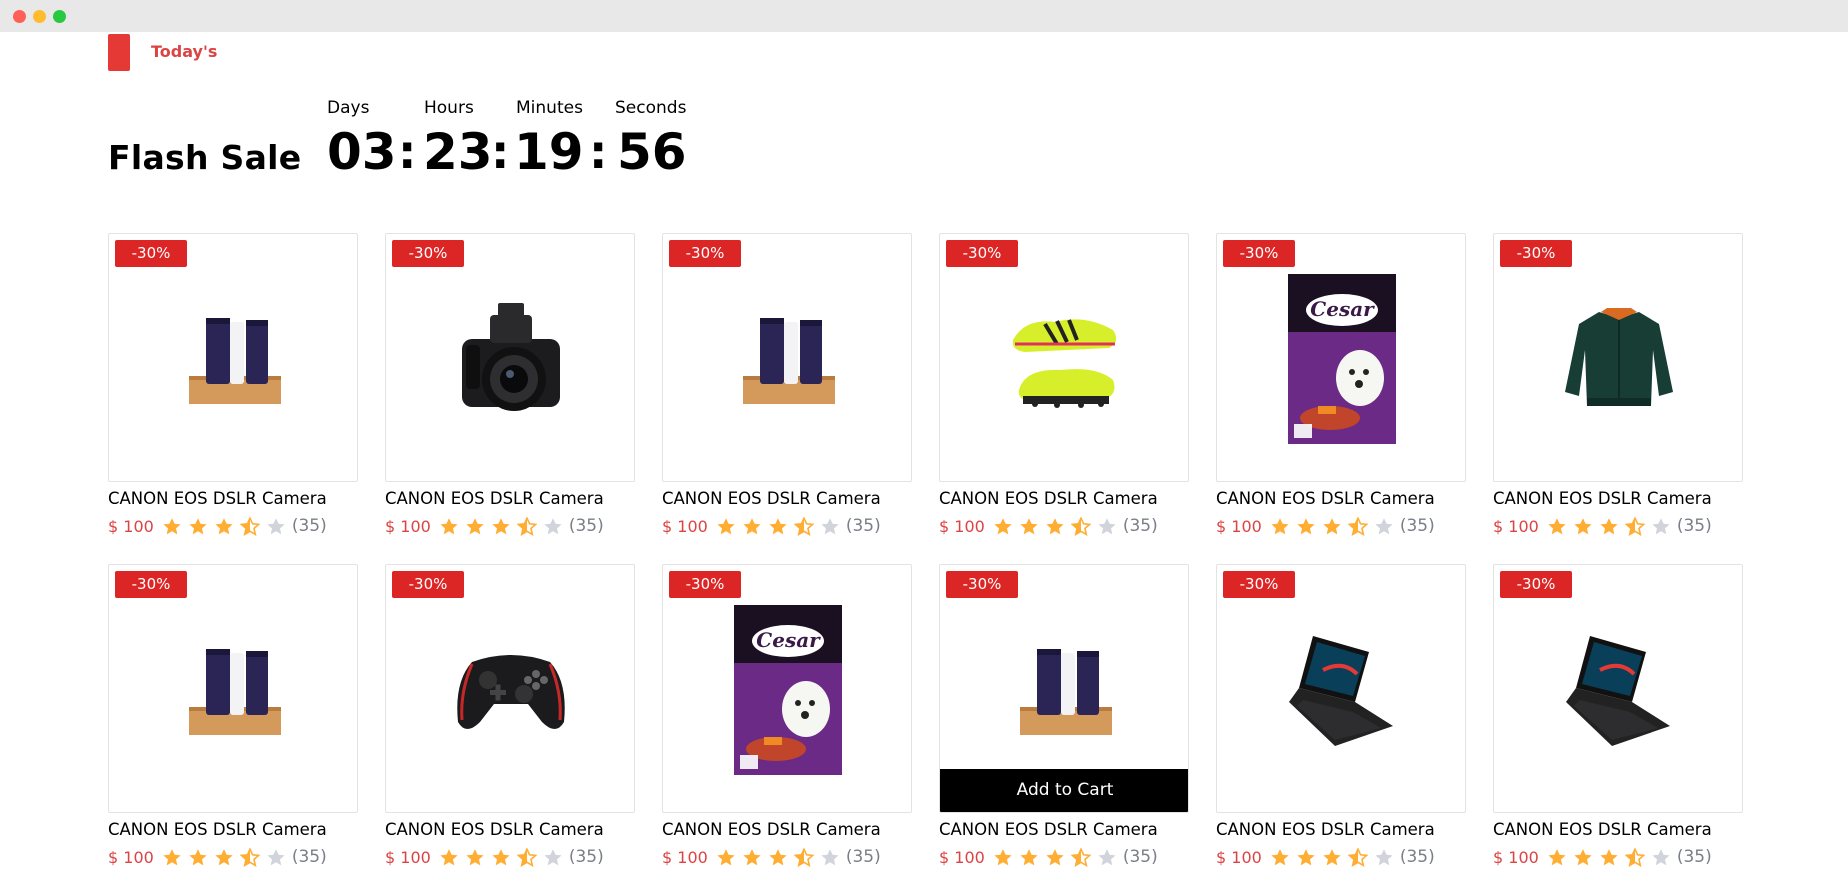 This screenshot has width=1848, height=890. I want to click on maximize-window-button, so click(59, 16).